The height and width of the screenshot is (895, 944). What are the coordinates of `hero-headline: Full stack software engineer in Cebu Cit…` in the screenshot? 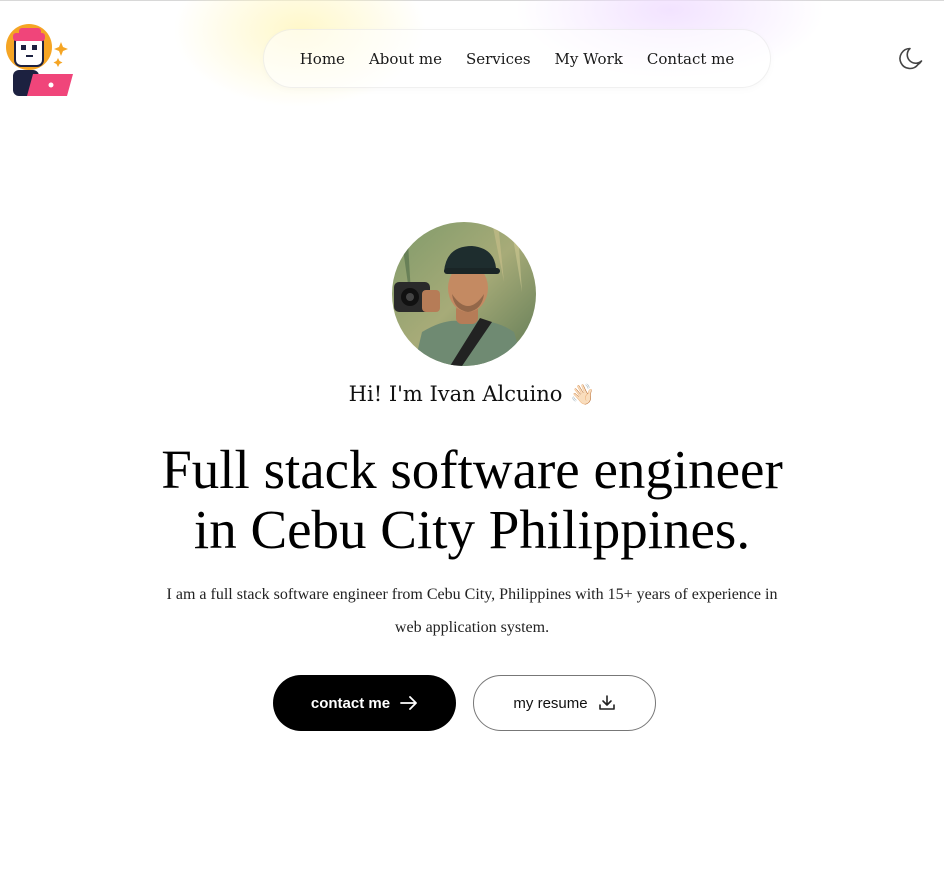 It's located at (472, 500).